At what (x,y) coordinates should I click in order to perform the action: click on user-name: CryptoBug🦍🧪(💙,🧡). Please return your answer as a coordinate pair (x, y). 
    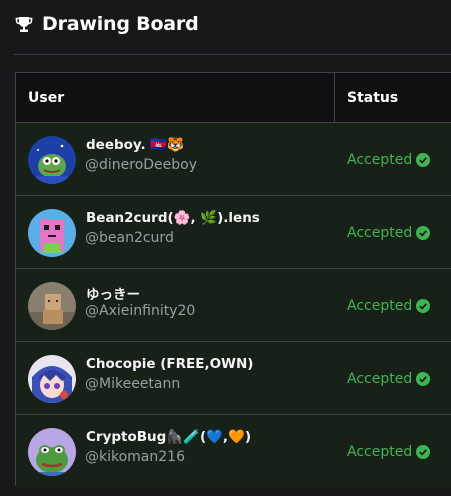
    Looking at the image, I should click on (169, 437).